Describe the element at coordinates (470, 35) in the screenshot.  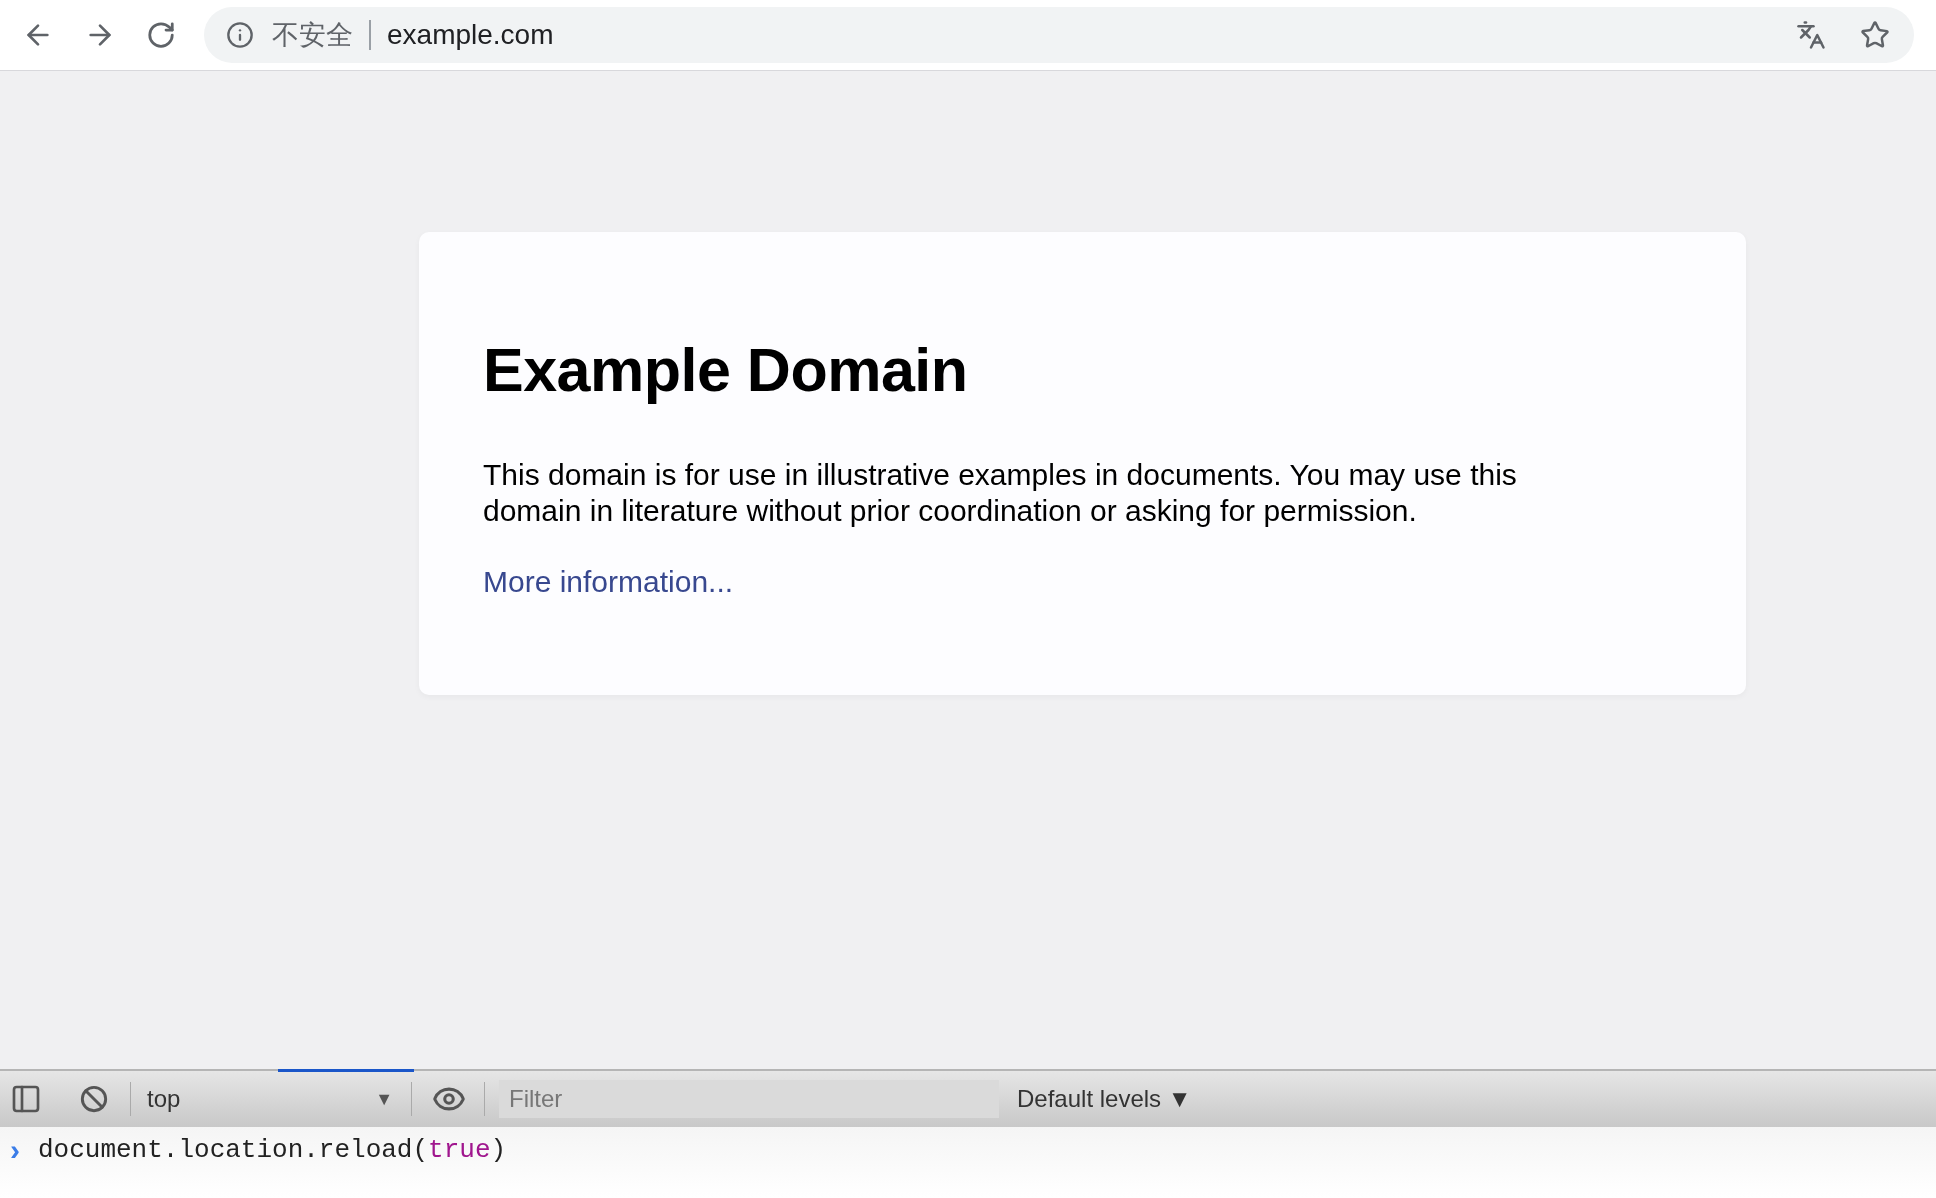
I see `url-text: example.com` at that location.